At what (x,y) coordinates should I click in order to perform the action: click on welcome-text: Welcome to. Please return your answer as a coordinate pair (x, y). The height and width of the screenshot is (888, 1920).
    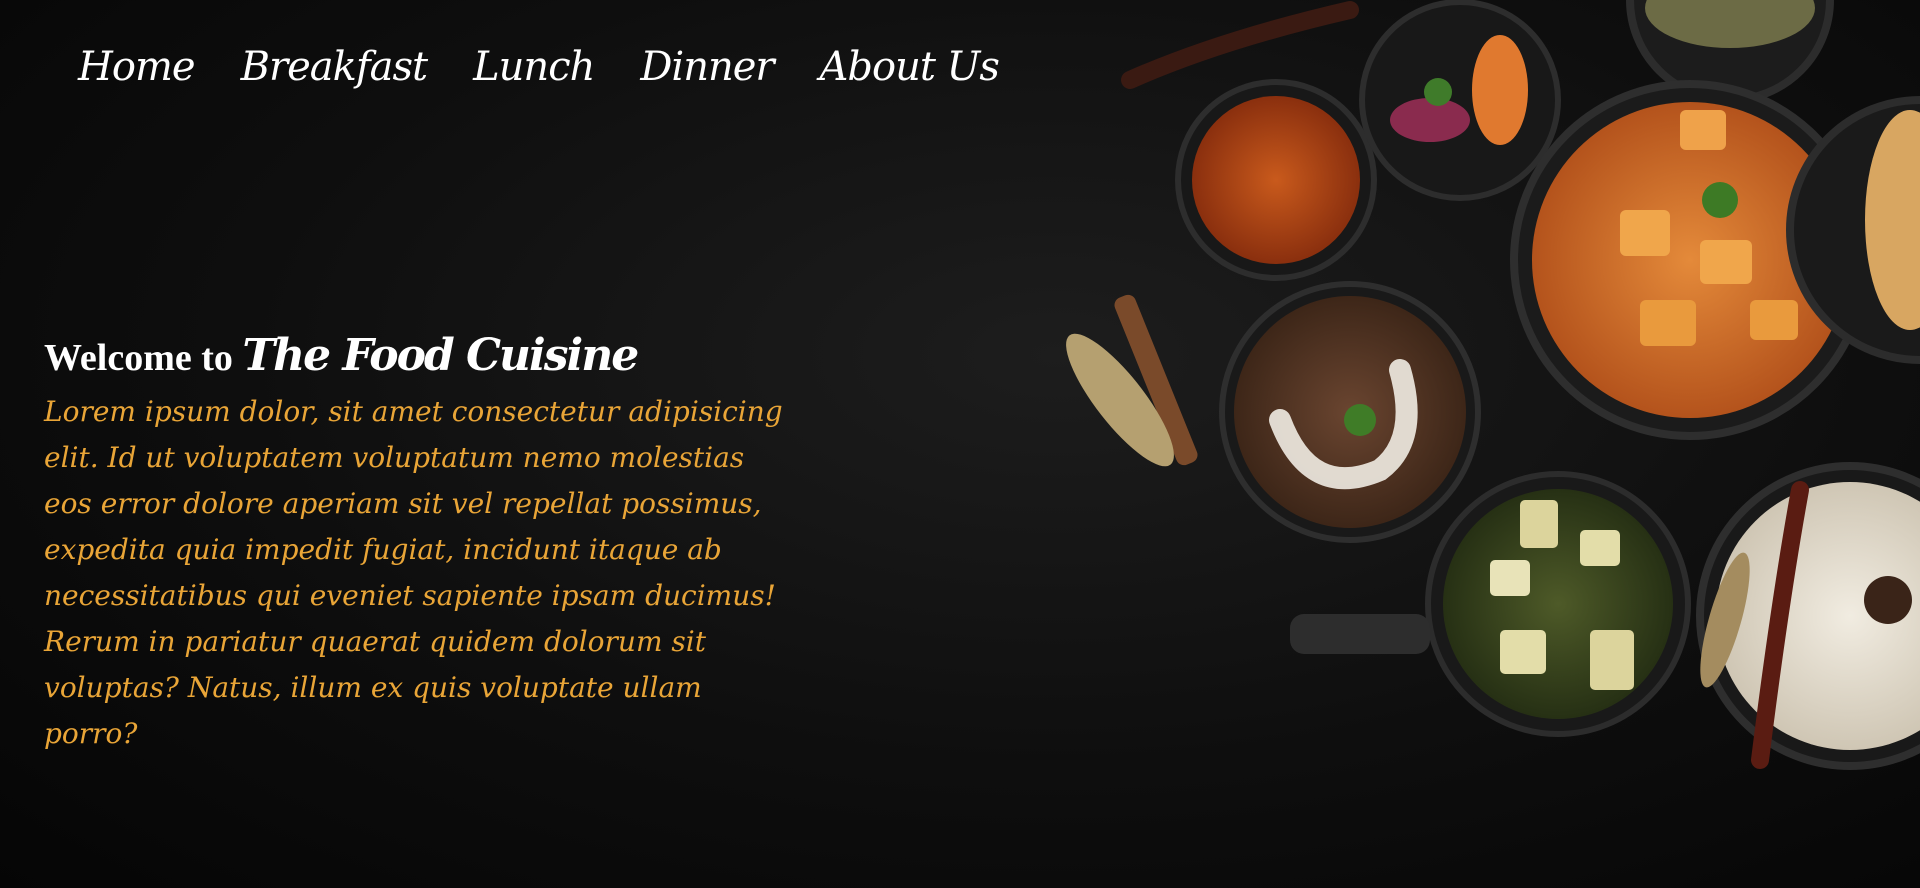
    Looking at the image, I should click on (138, 358).